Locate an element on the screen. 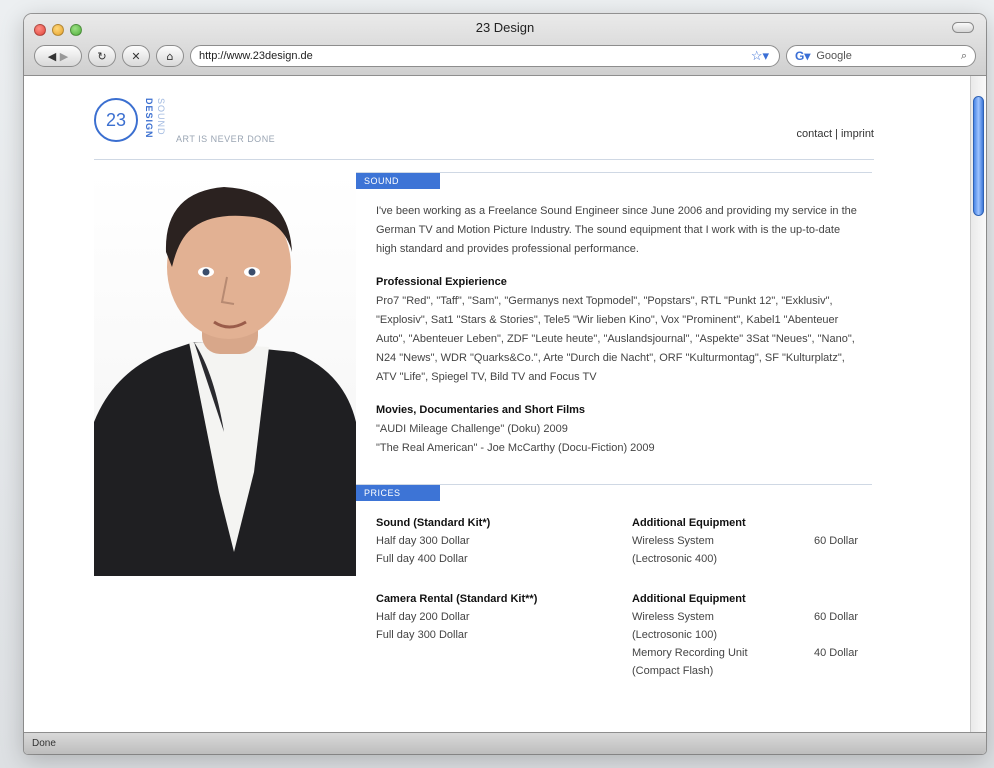 This screenshot has width=994, height=768. reload-button: ↻ is located at coordinates (102, 56).